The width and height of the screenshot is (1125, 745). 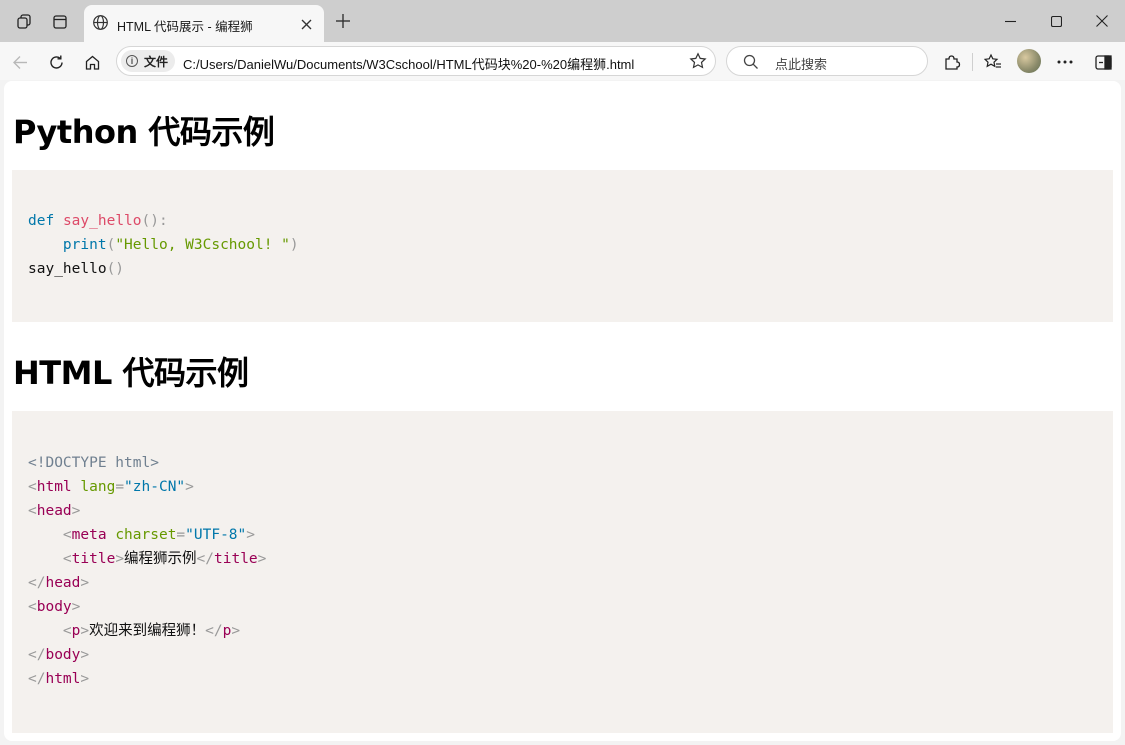 What do you see at coordinates (92, 62) in the screenshot?
I see `home-button` at bounding box center [92, 62].